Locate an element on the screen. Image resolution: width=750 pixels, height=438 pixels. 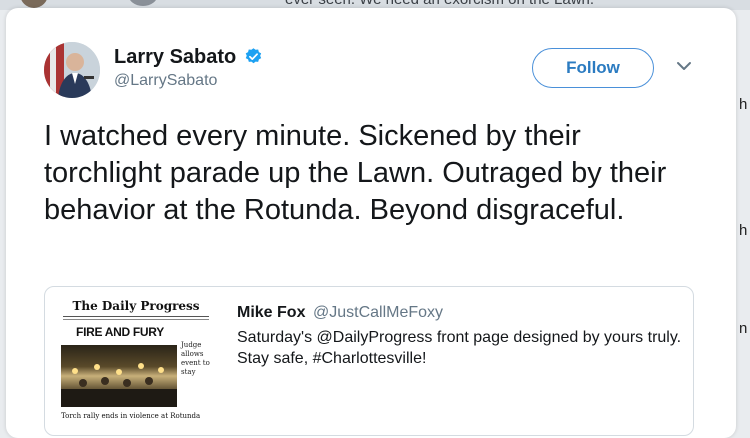
follow-button: Follow is located at coordinates (593, 68).